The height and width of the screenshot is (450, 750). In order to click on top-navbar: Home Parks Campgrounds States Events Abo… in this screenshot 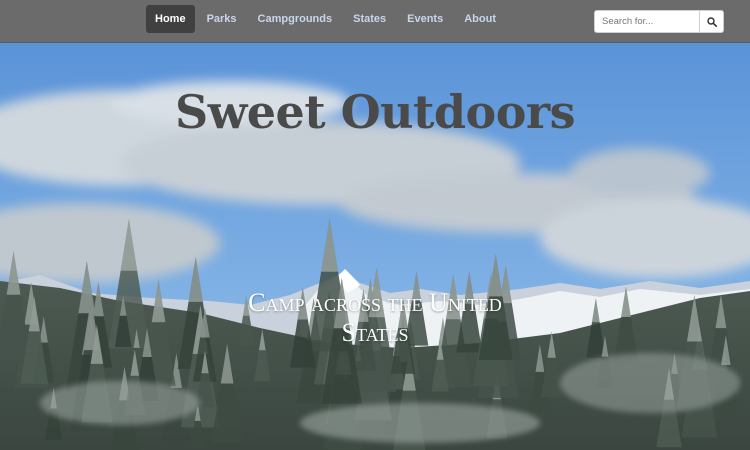, I will do `click(375, 21)`.